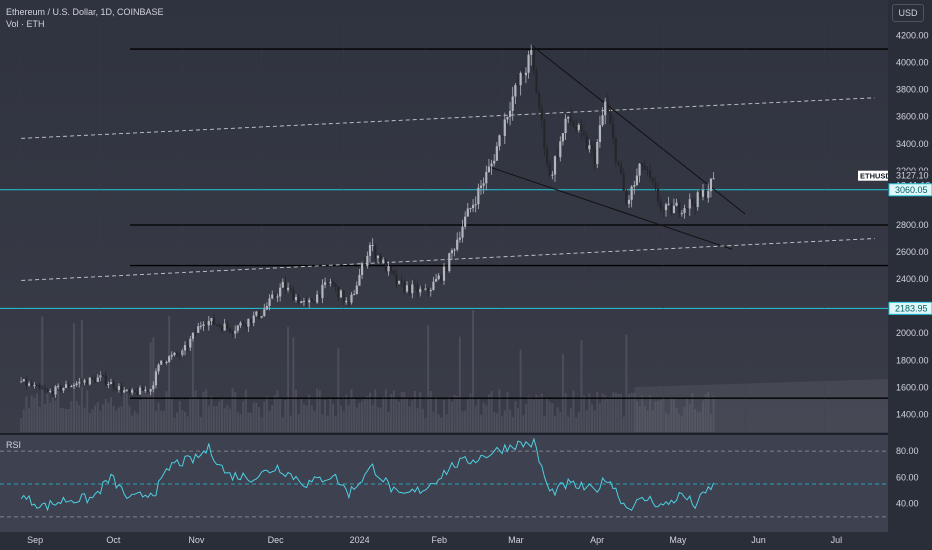  Describe the element at coordinates (912, 36) in the screenshot. I see `price-axis-tick-label: 4200.00` at that location.